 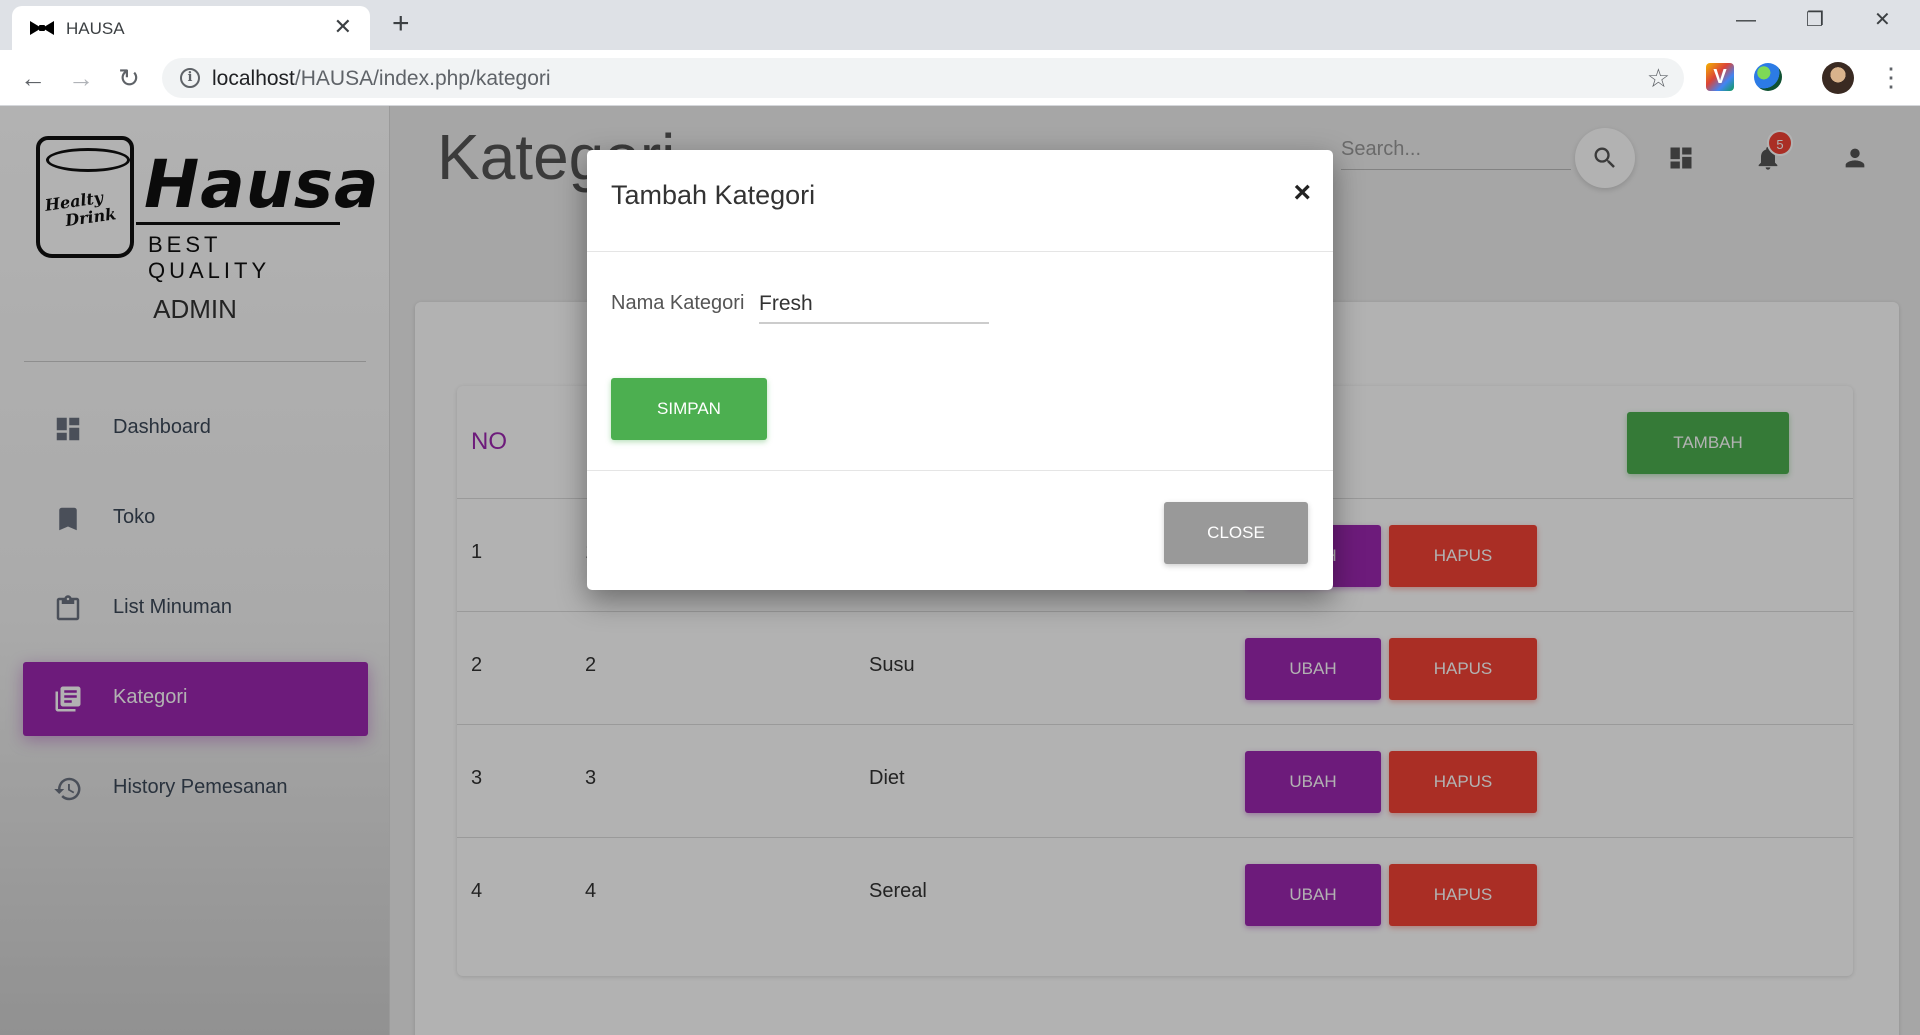 What do you see at coordinates (960, 25) in the screenshot?
I see `browser-tab-bar: HAUSA ✕ + — ❐ ✕` at bounding box center [960, 25].